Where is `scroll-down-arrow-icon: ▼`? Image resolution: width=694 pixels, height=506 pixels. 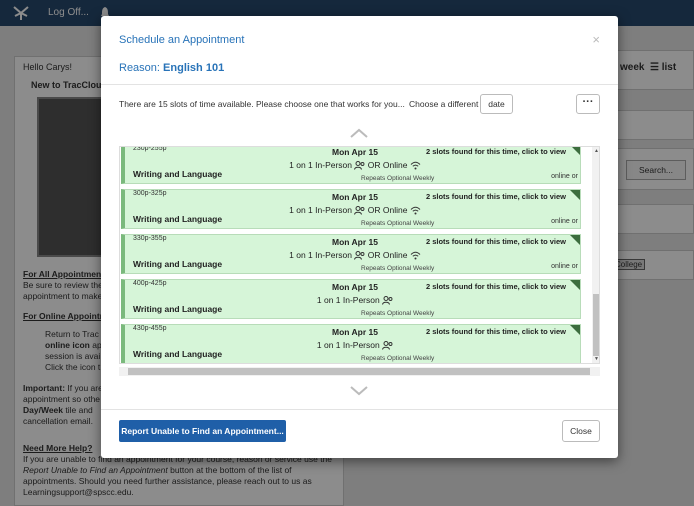 scroll-down-arrow-icon: ▼ is located at coordinates (596, 359).